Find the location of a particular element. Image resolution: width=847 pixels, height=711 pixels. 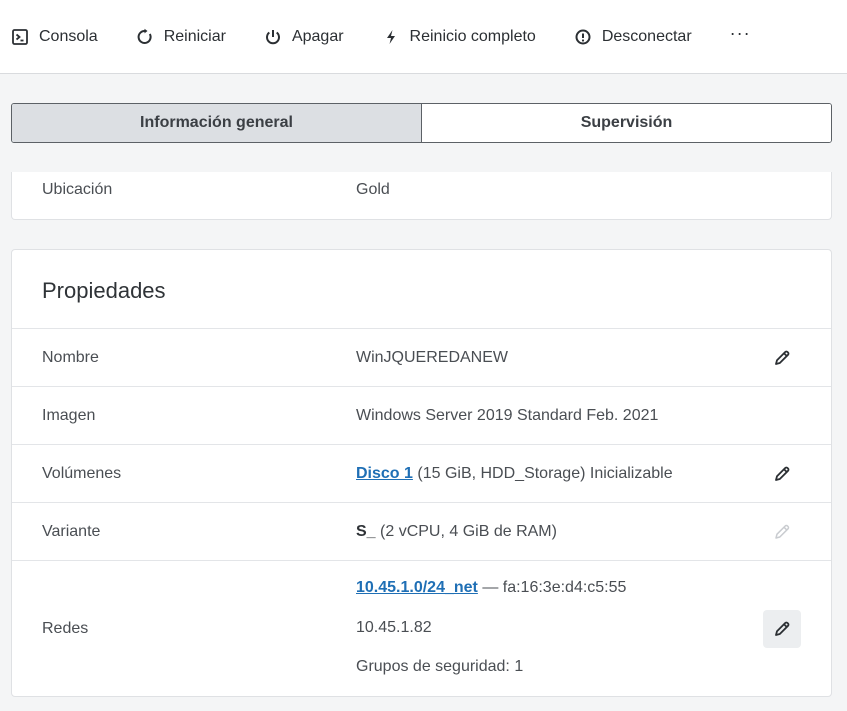

restart-button: Reiniciar is located at coordinates (181, 37).